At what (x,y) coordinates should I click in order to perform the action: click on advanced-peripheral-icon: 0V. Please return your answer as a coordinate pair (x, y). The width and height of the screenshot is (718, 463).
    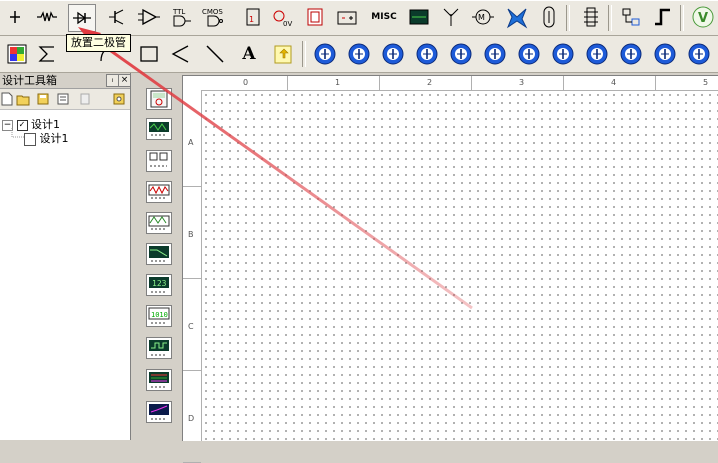
    Looking at the image, I should click on (283, 17).